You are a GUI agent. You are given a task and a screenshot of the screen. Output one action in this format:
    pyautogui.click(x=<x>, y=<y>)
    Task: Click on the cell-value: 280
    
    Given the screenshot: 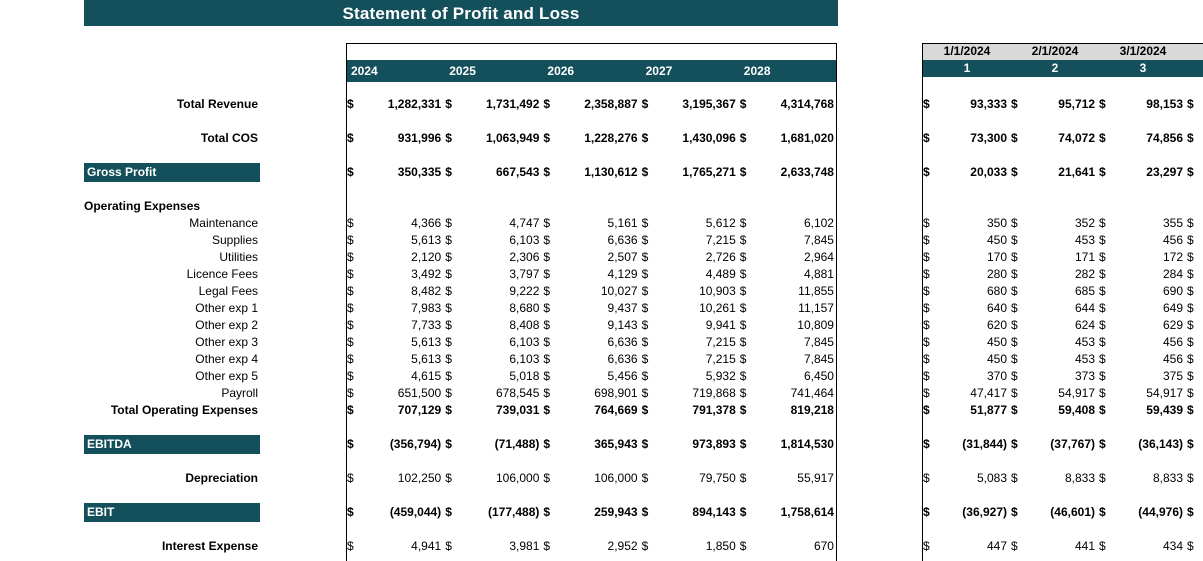 What is the action you would take?
    pyautogui.click(x=996, y=274)
    